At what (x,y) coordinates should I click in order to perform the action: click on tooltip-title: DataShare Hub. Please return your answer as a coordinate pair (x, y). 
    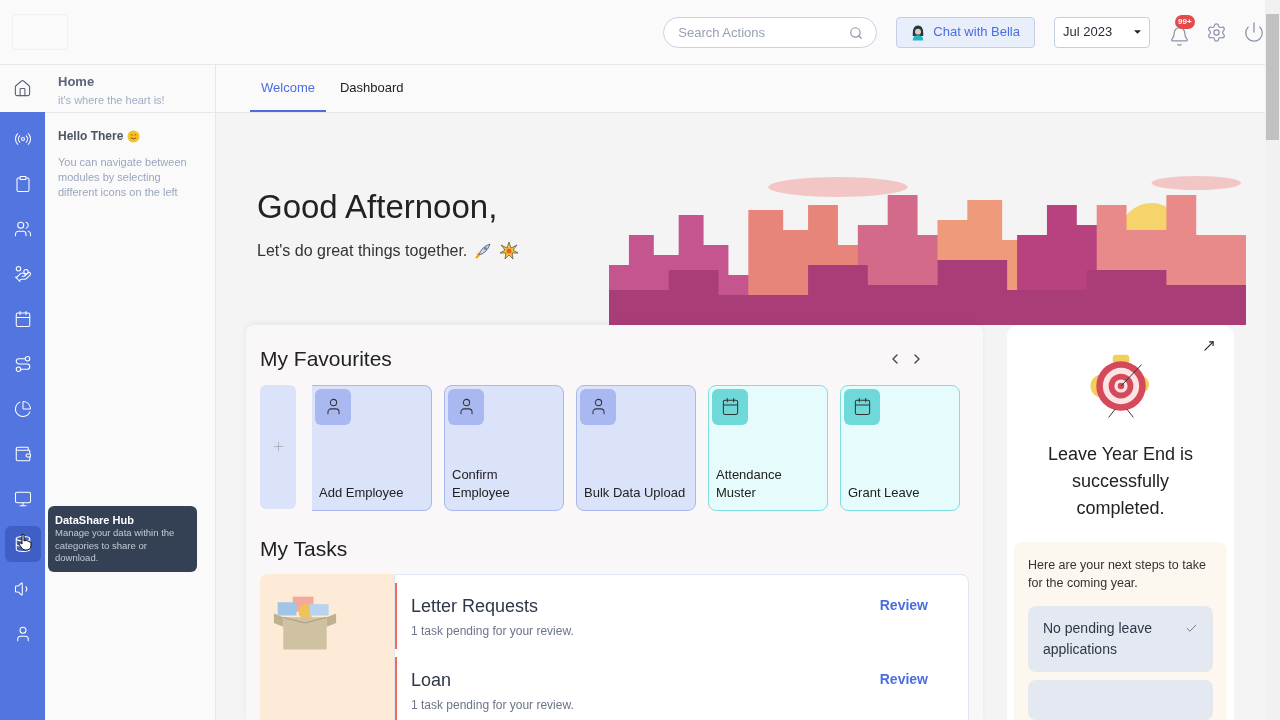
    Looking at the image, I should click on (95, 520).